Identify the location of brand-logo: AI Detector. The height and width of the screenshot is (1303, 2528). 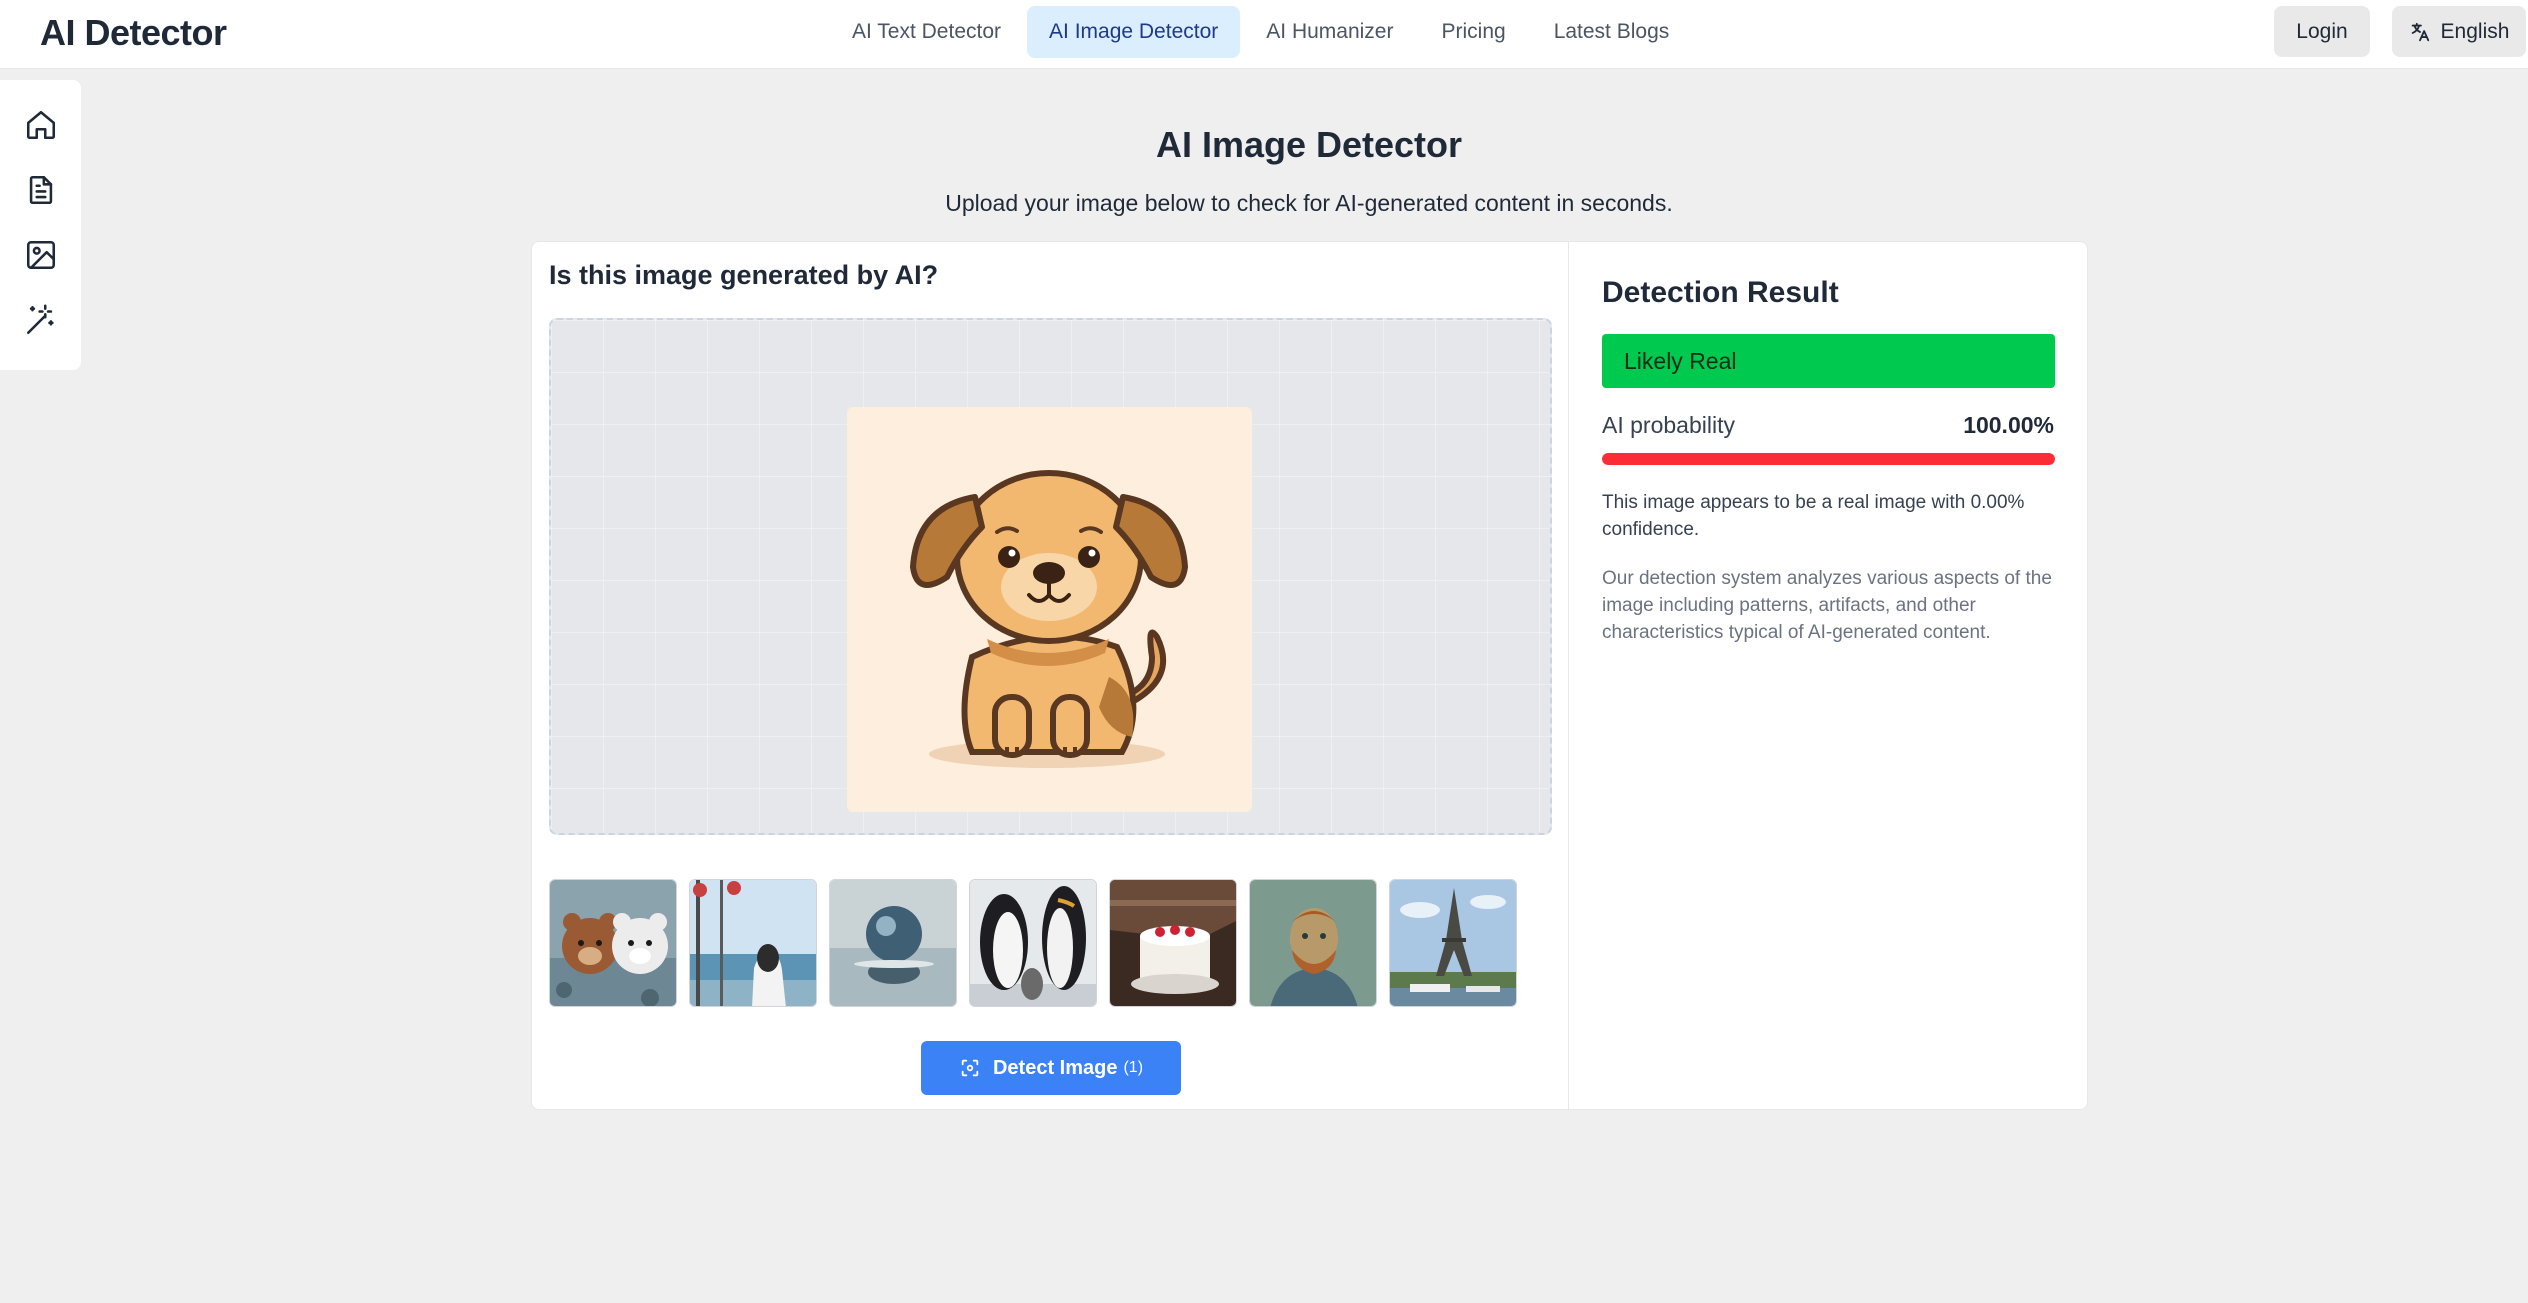
(133, 33).